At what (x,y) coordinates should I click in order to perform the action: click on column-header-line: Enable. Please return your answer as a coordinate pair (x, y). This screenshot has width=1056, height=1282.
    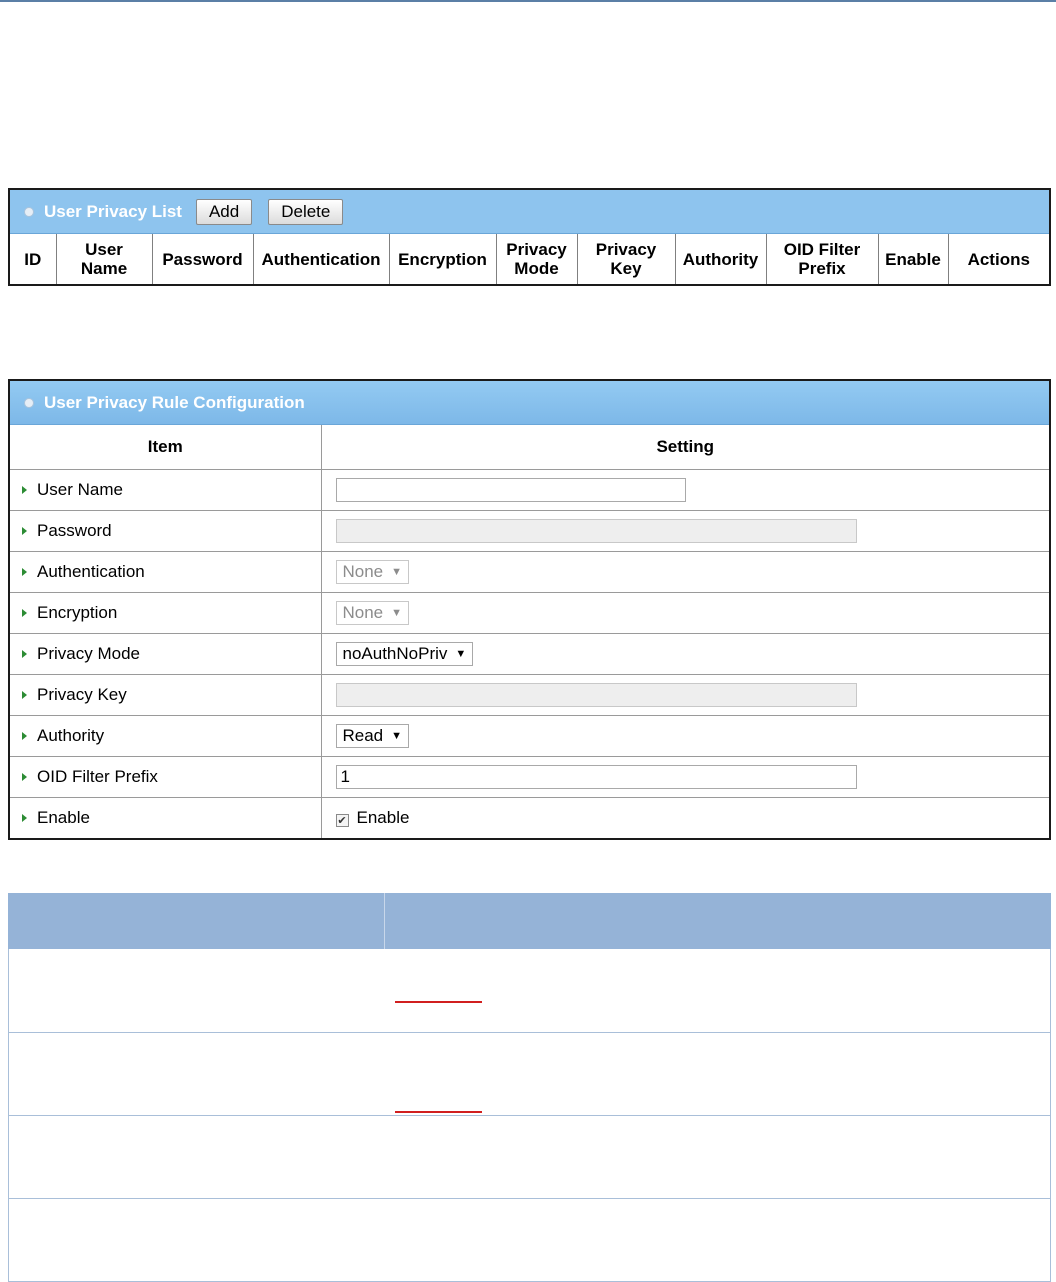
    Looking at the image, I should click on (913, 259).